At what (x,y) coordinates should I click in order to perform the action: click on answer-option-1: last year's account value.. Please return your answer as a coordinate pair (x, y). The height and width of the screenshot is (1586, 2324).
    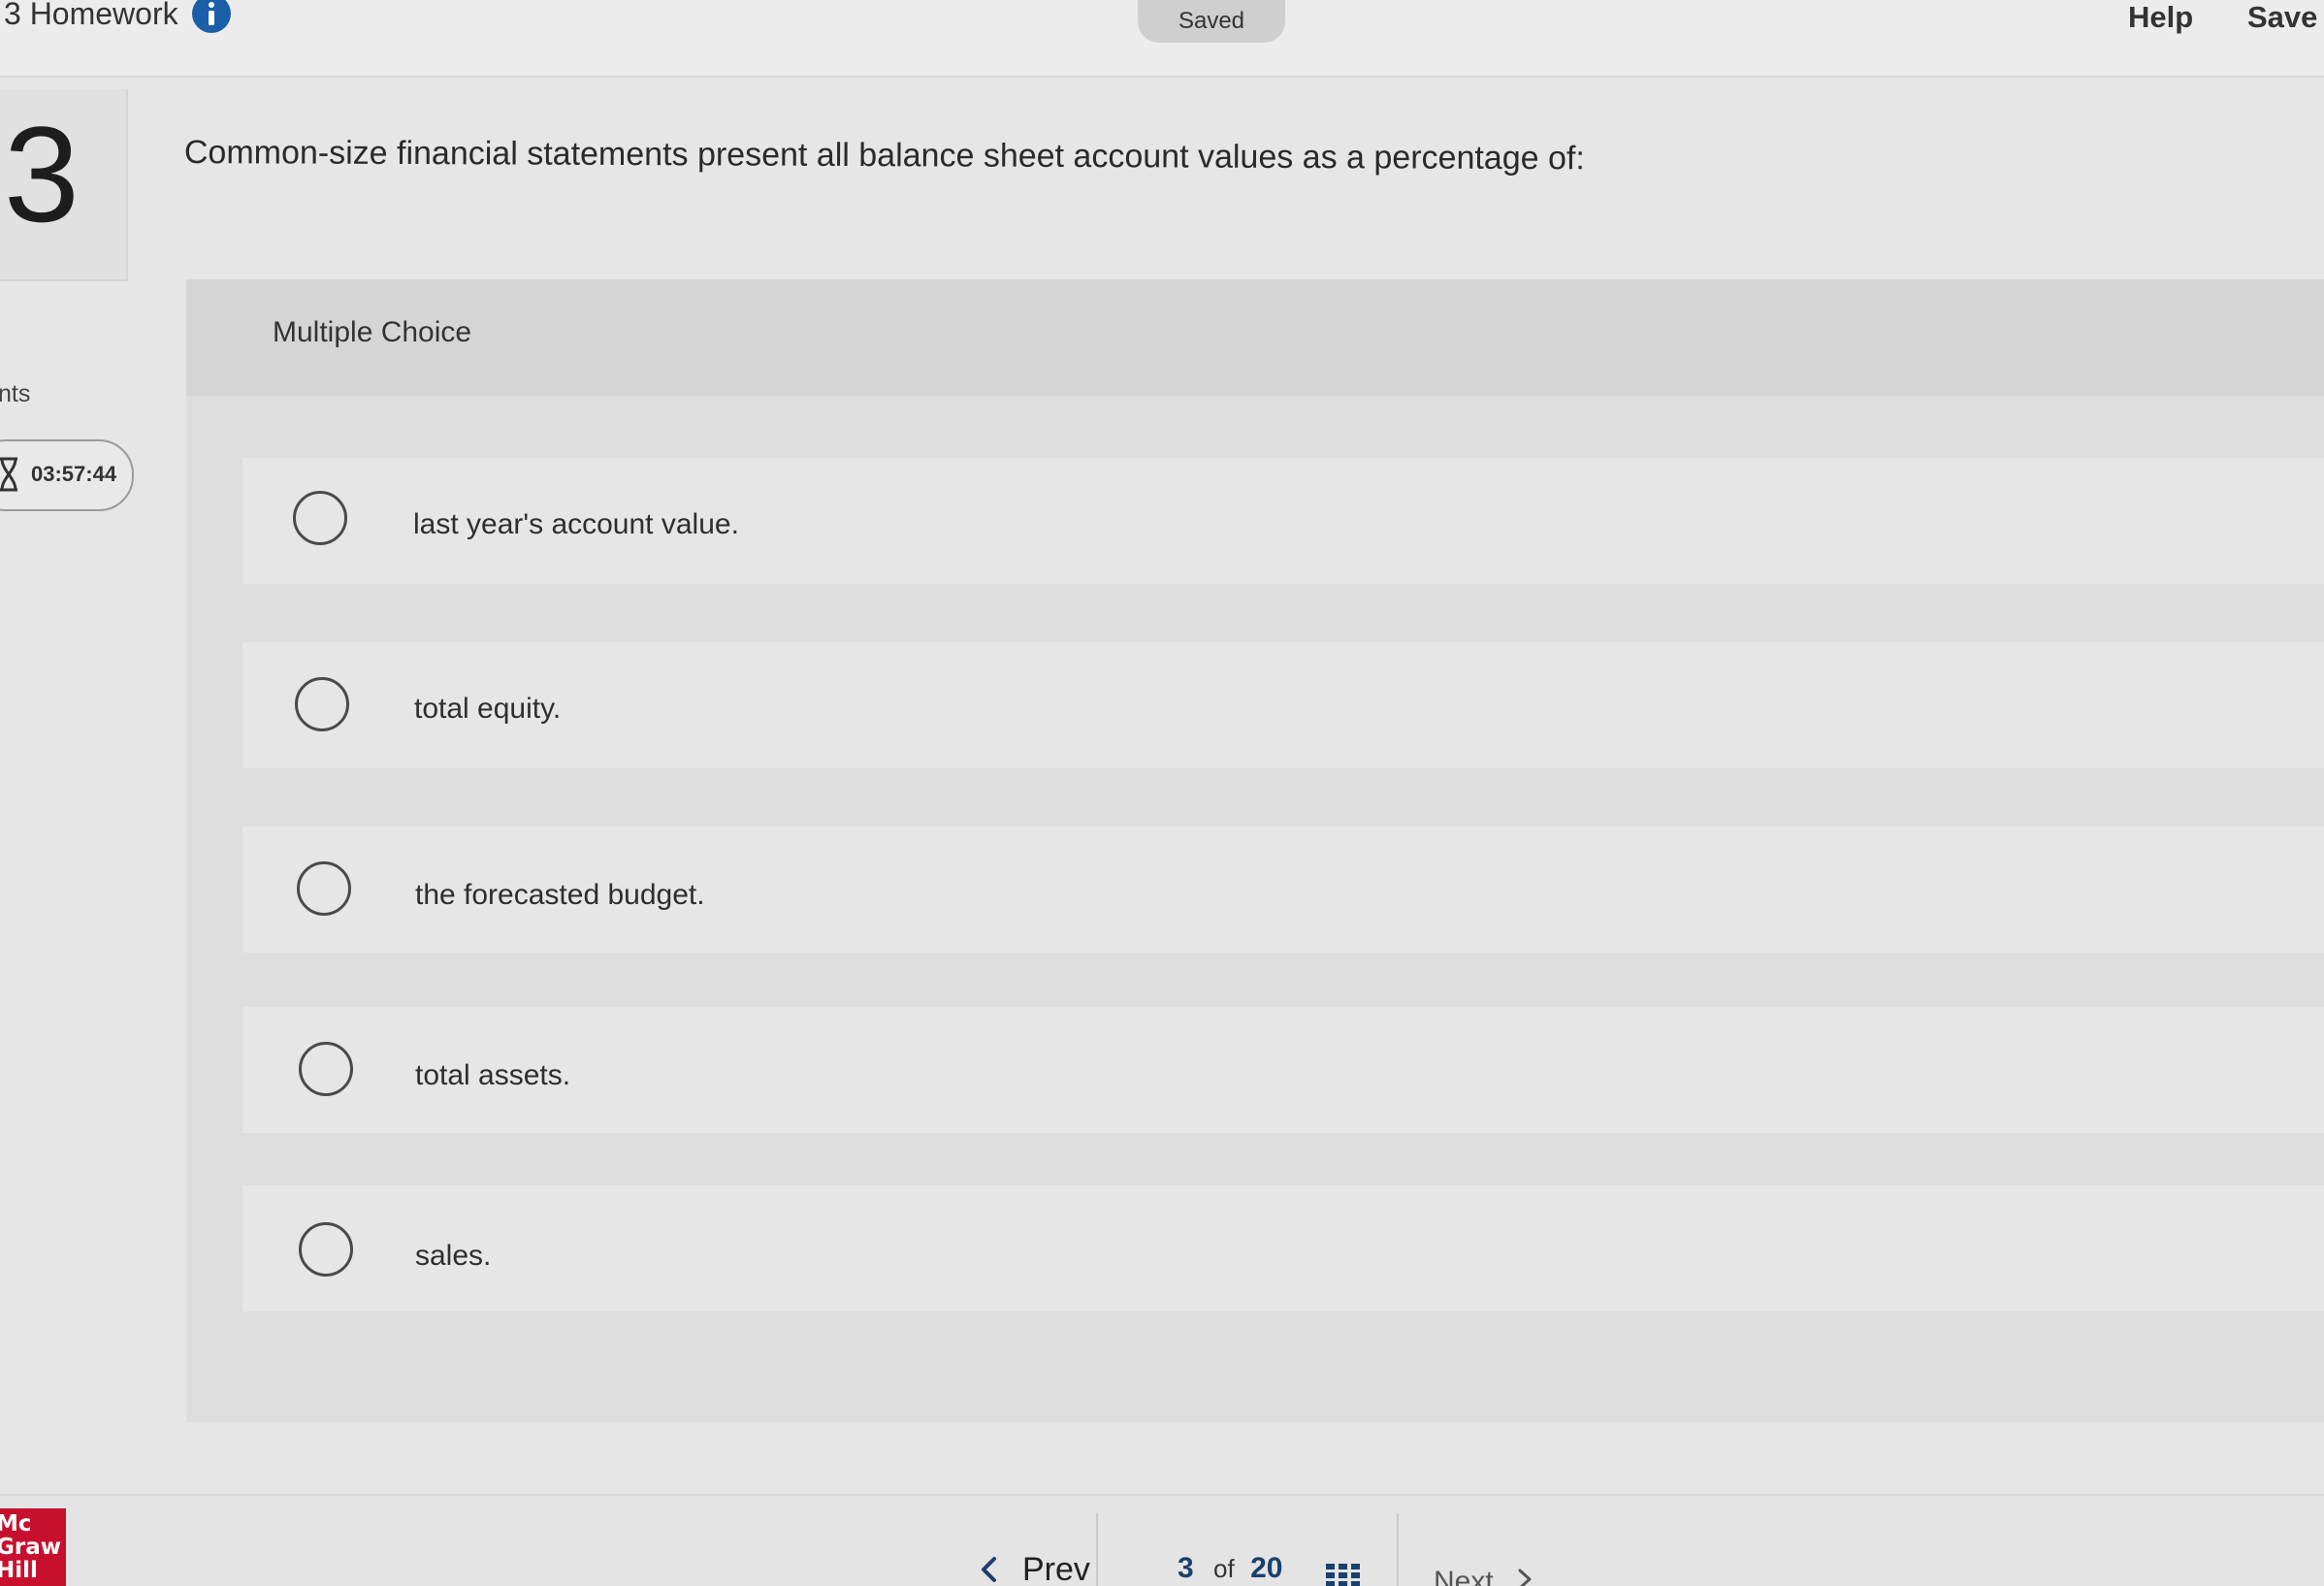
    Looking at the image, I should click on (1283, 521).